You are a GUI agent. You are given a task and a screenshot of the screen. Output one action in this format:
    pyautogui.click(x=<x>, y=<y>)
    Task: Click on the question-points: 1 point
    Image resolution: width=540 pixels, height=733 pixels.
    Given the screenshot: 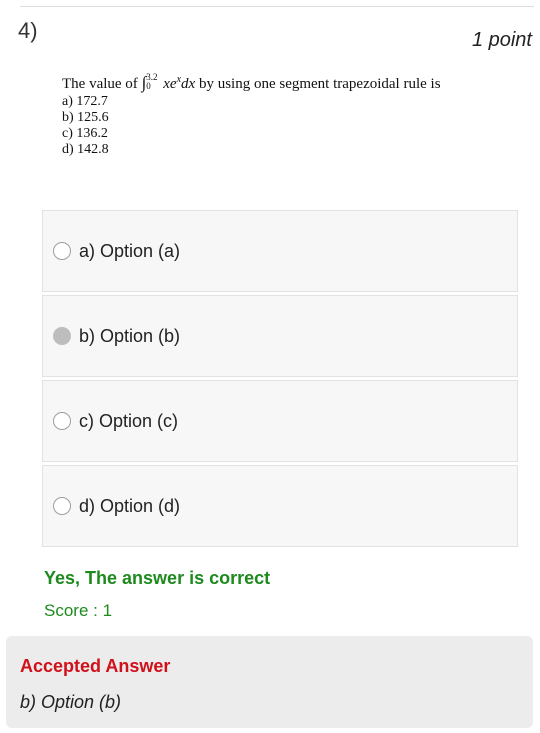 What is the action you would take?
    pyautogui.click(x=501, y=40)
    